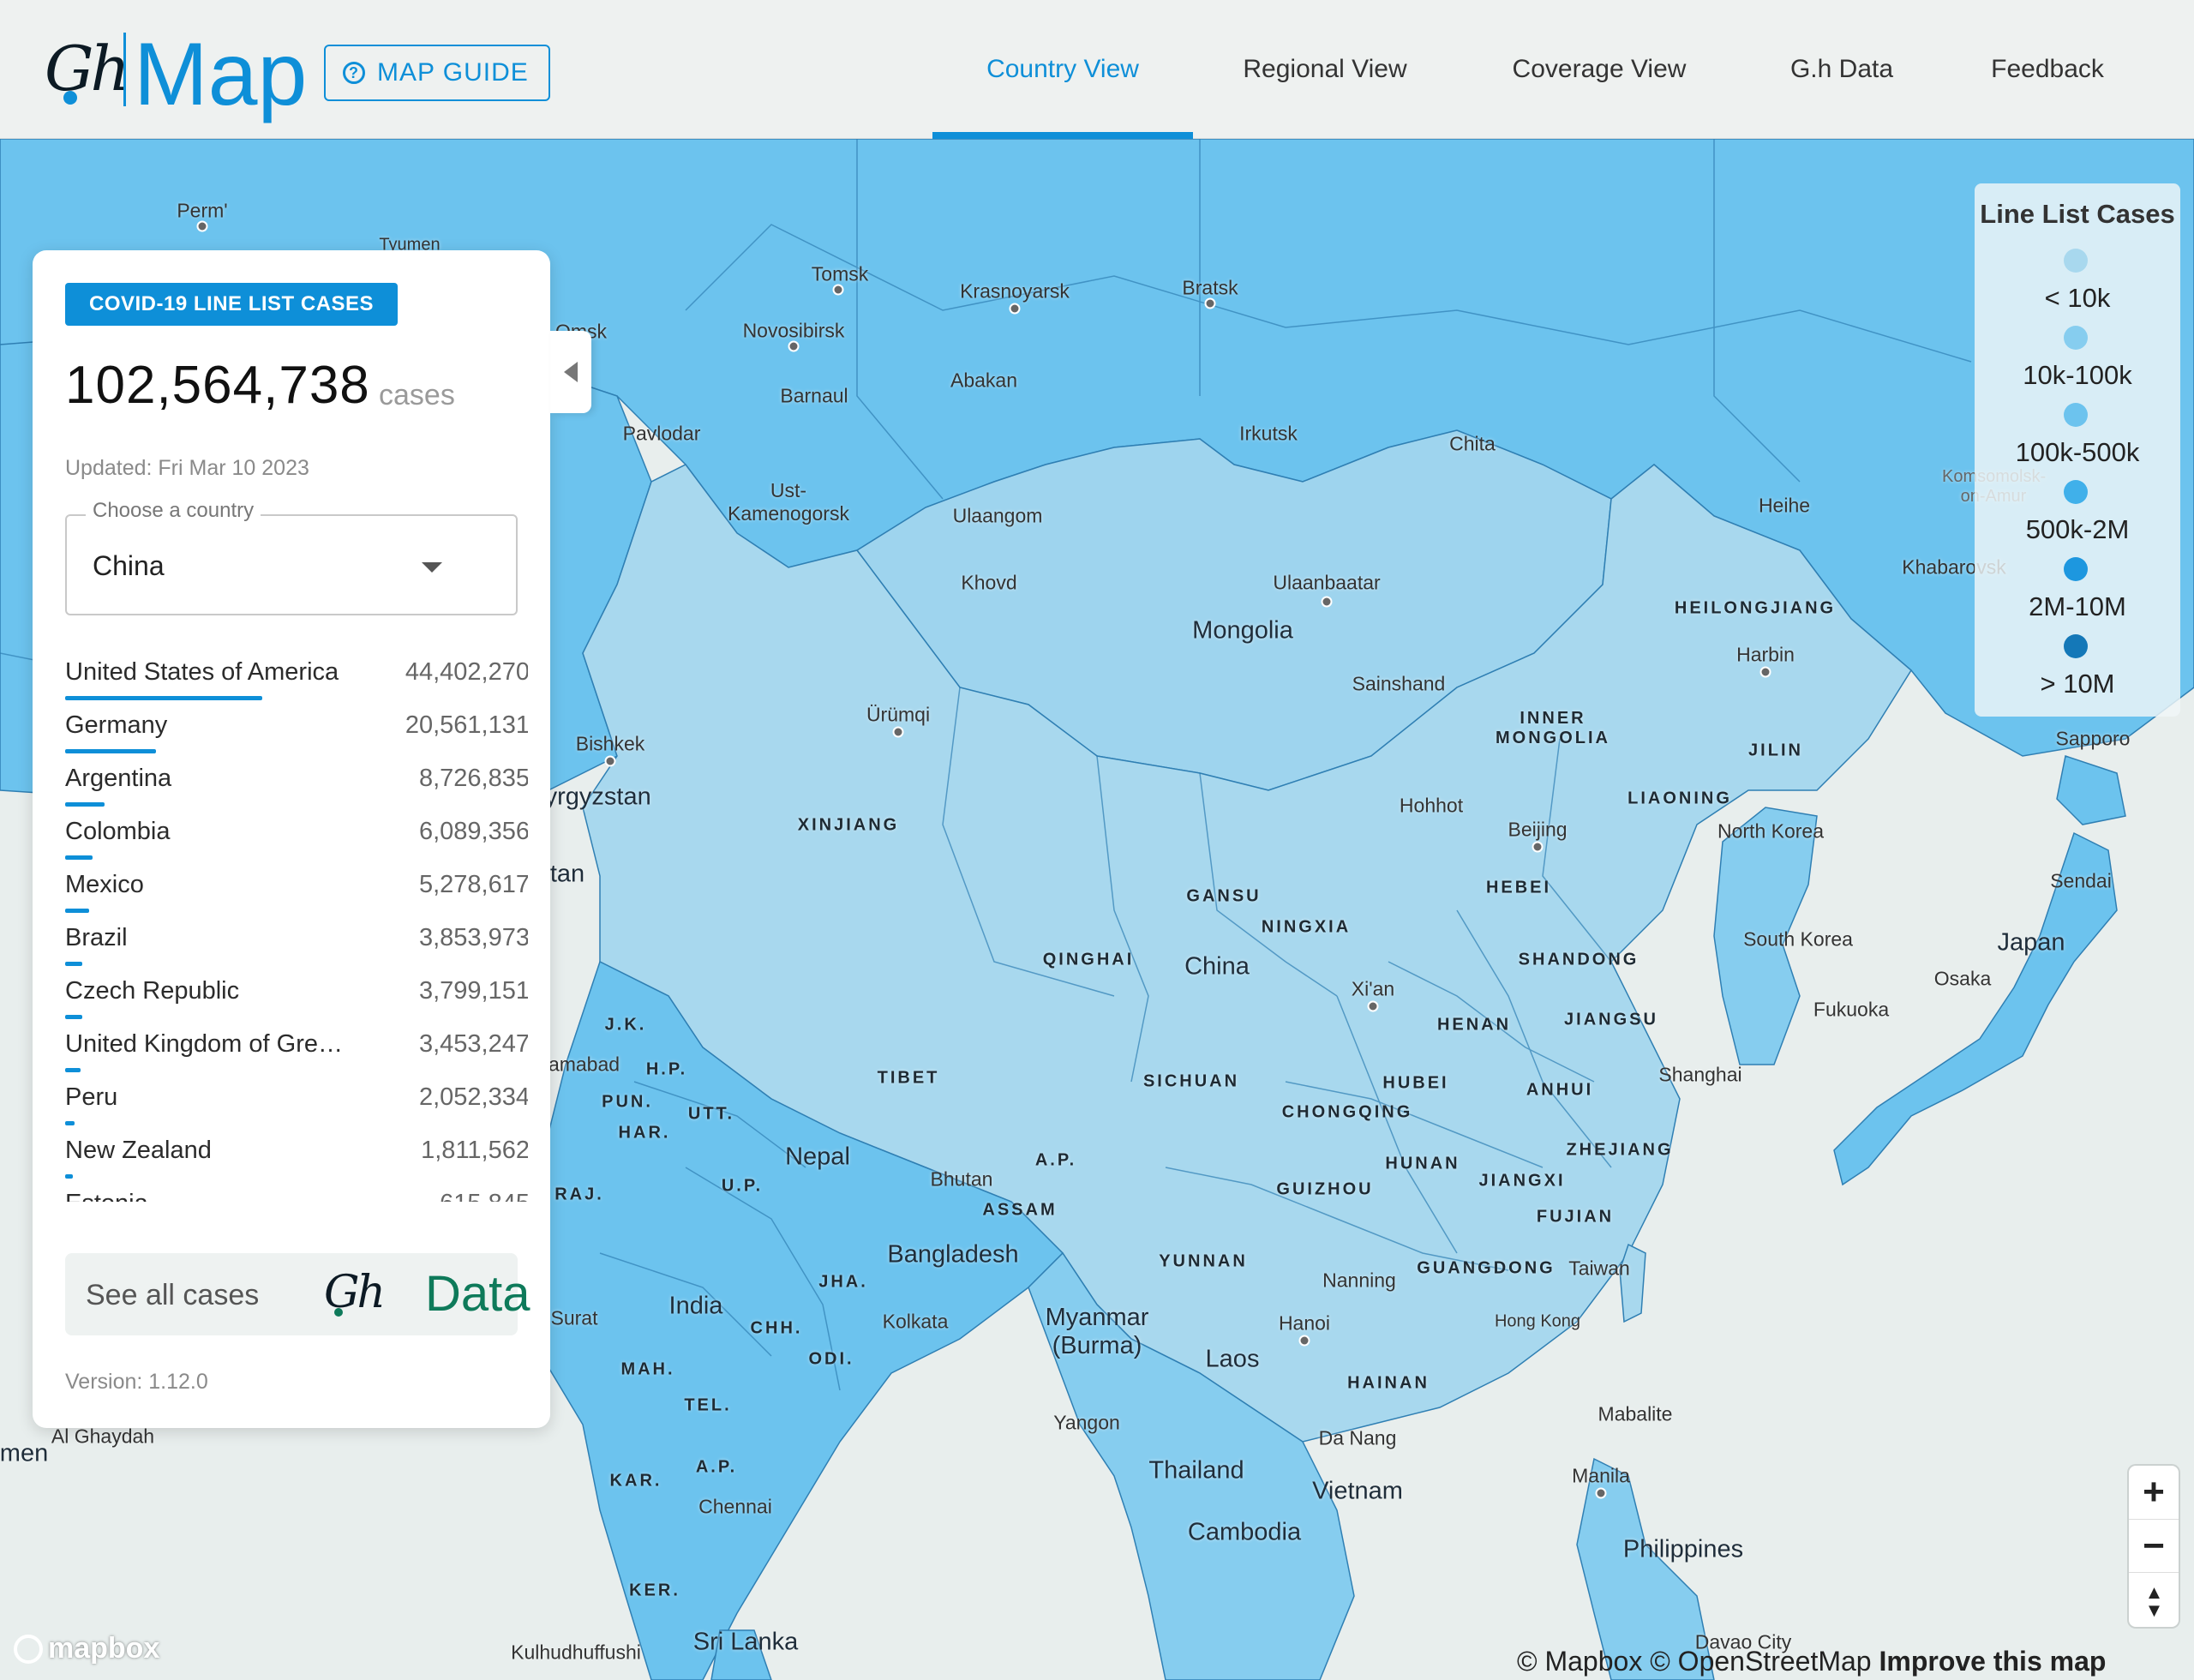  Describe the element at coordinates (1601, 1475) in the screenshot. I see `city-label: Manila` at that location.